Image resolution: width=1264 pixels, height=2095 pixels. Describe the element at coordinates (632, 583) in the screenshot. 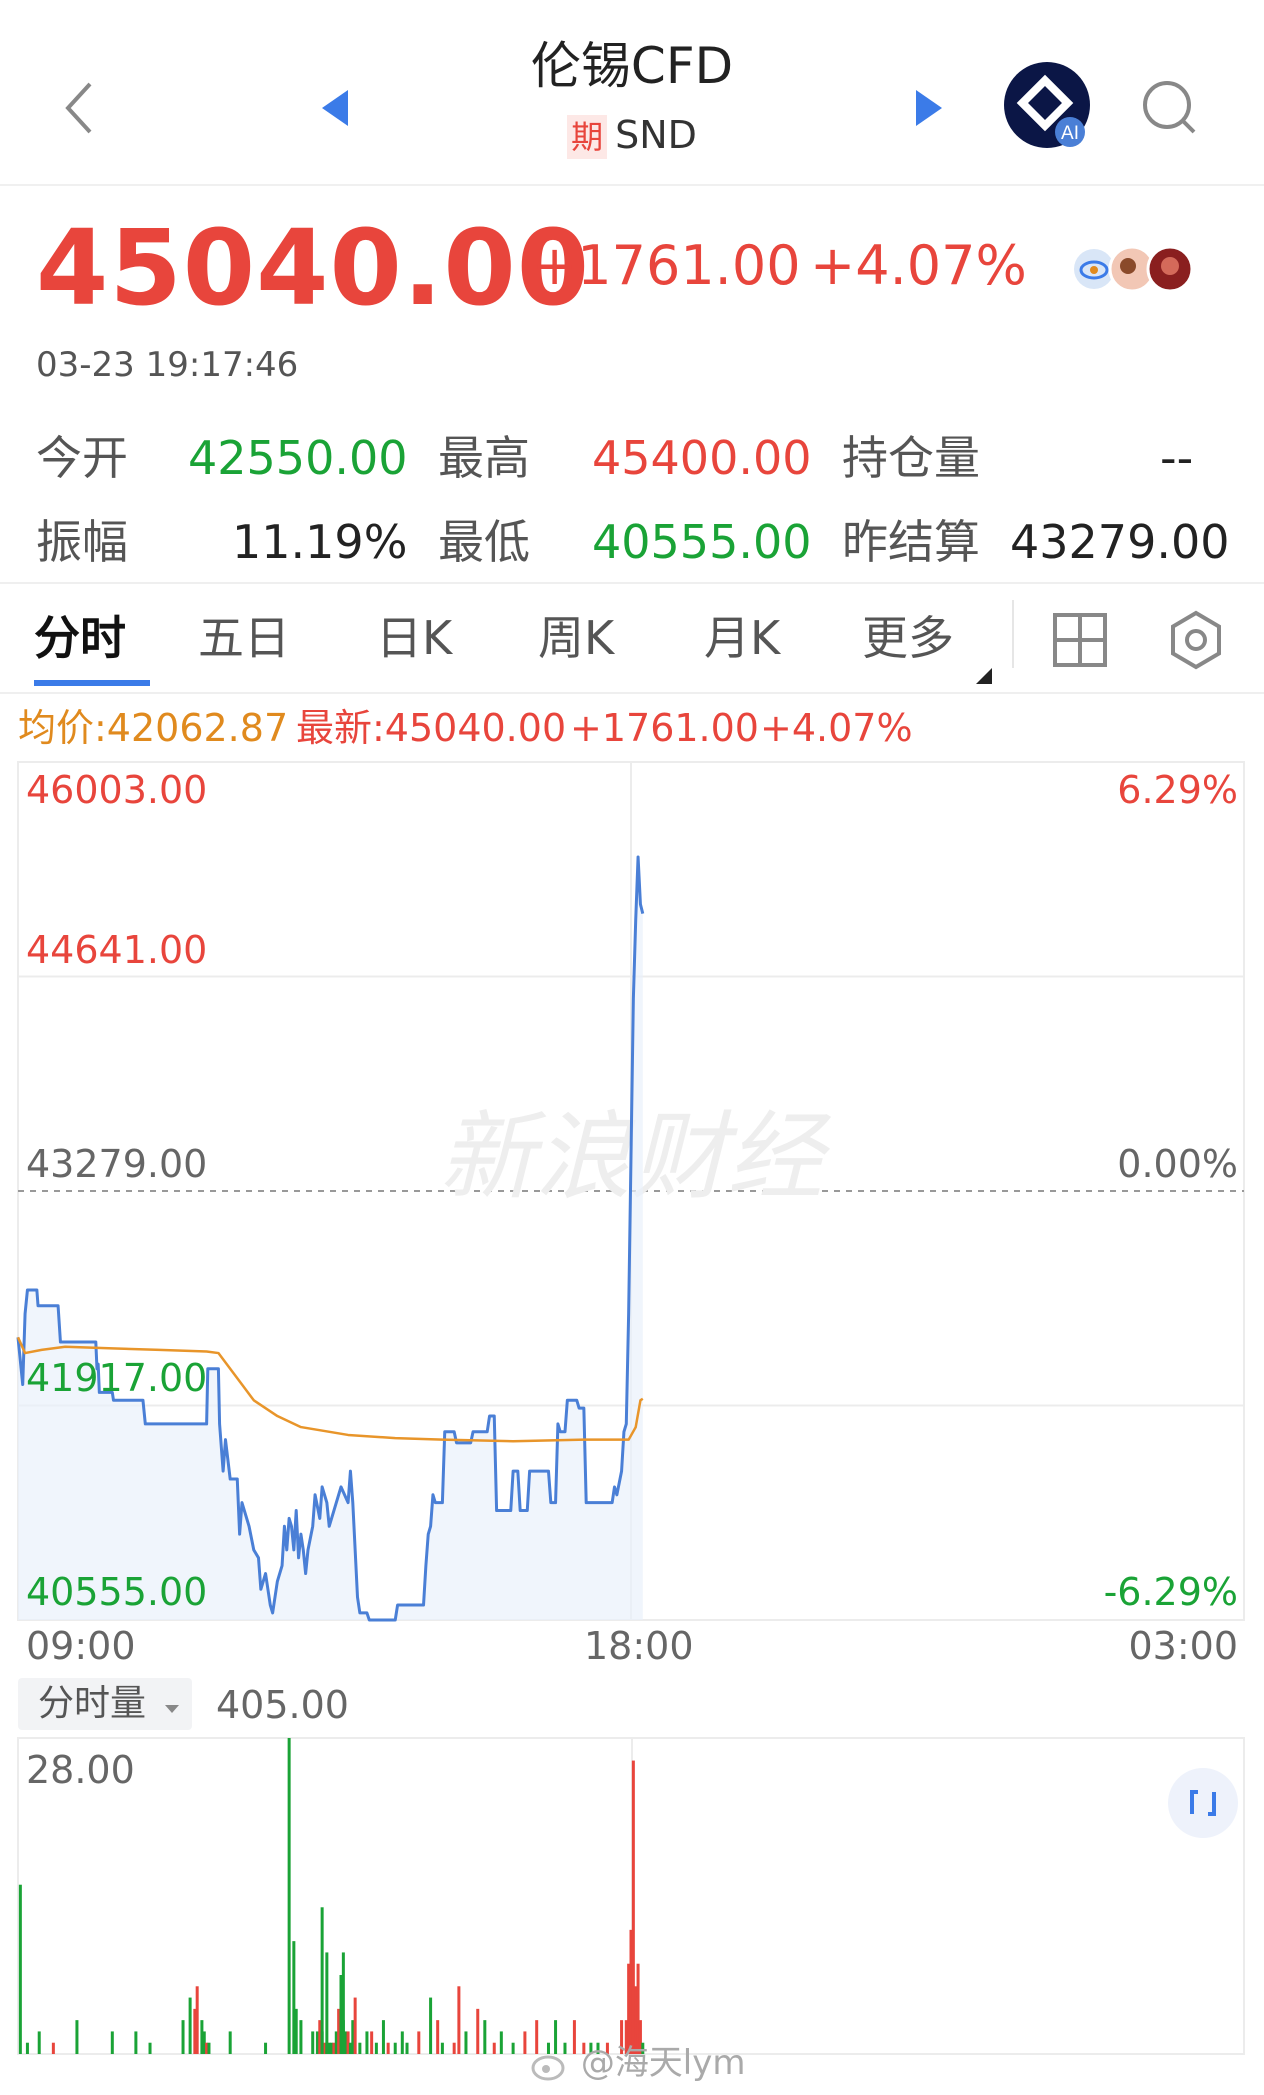

I see `section-divider` at that location.